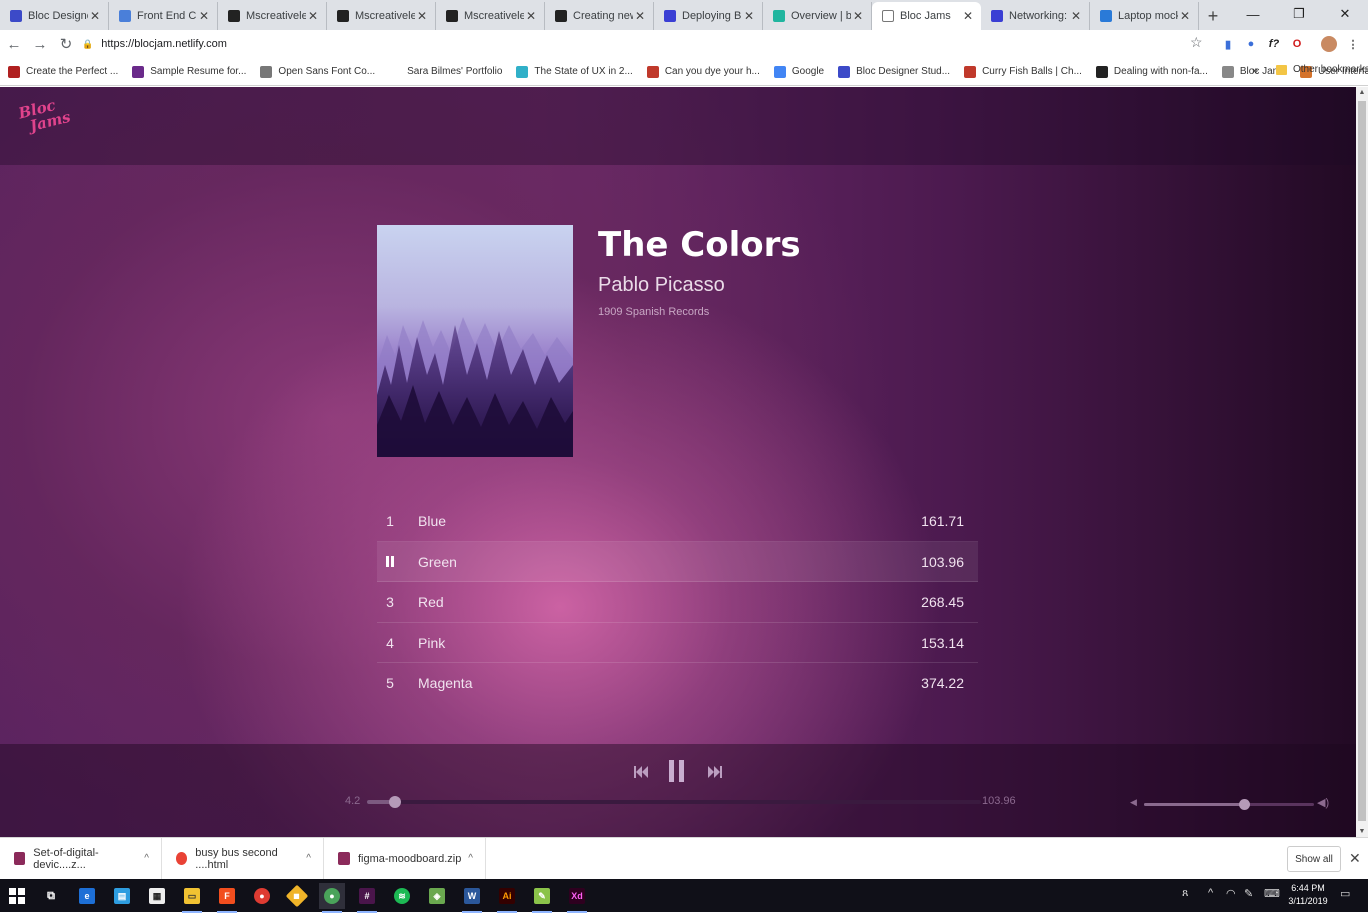 This screenshot has width=1368, height=913. I want to click on other-bookmarks: Other bookmarks, so click(1322, 69).